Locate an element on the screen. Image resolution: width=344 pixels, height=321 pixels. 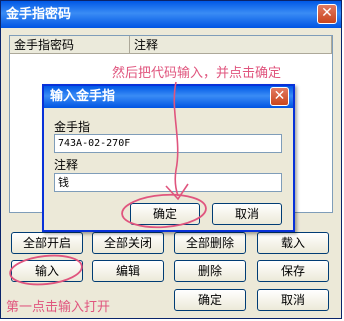
dialog-cancel-button: 取消 is located at coordinates (247, 214).